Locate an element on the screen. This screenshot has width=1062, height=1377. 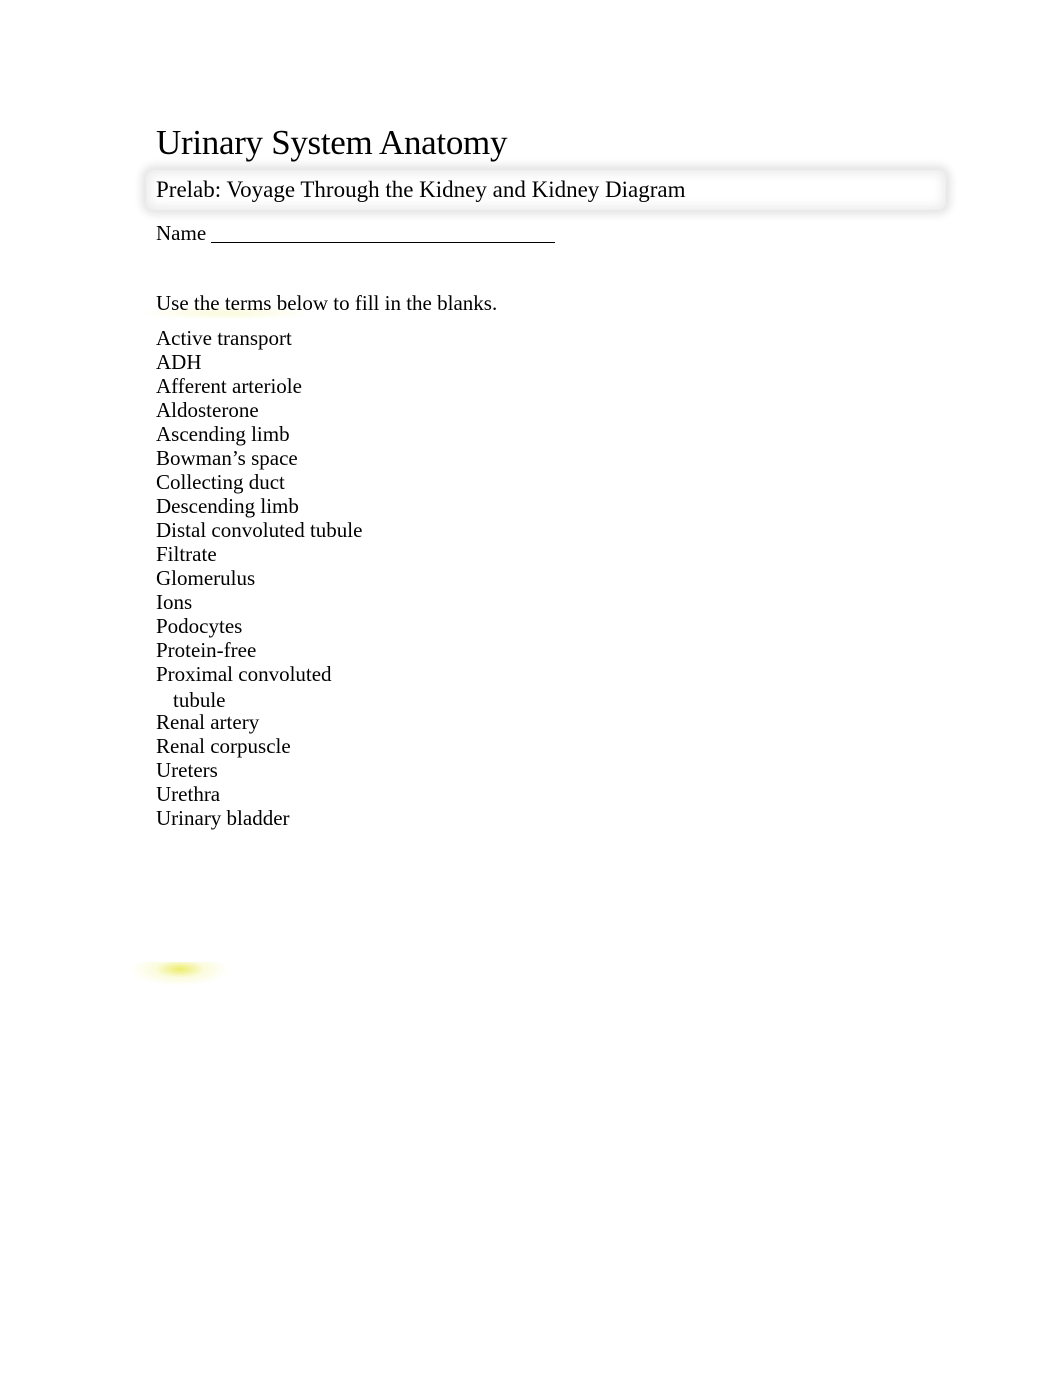
term-item: Renal corpuscle is located at coordinates (259, 745).